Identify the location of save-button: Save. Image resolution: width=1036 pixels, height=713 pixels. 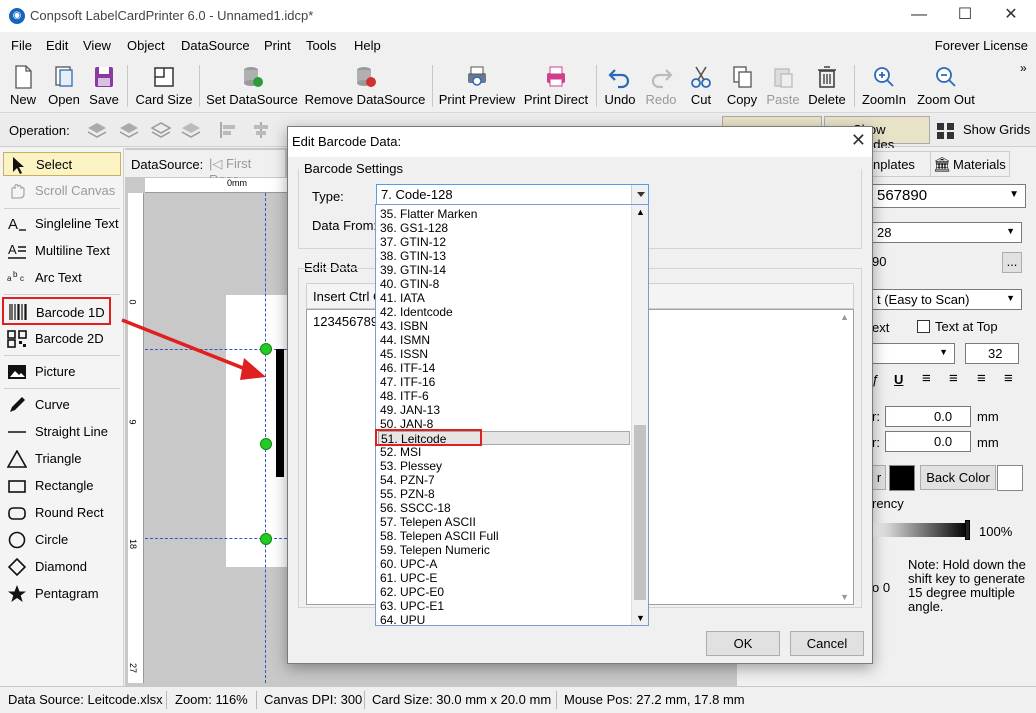
(104, 86).